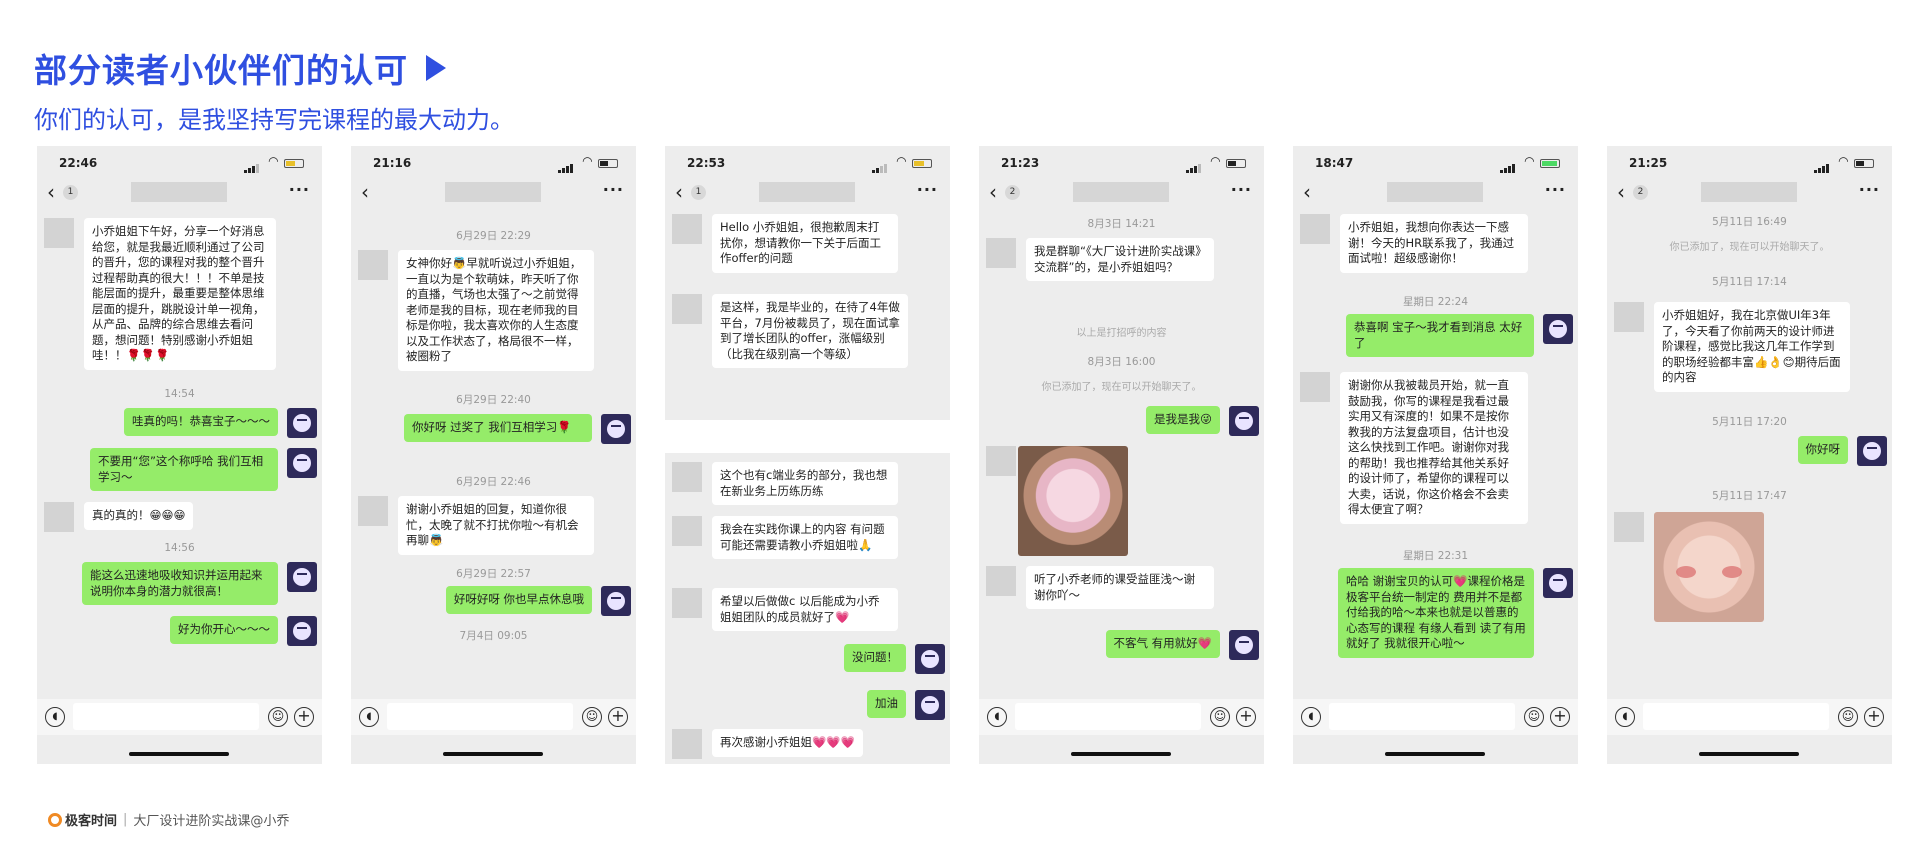  What do you see at coordinates (875, 658) in the screenshot?
I see `message-bubble: 没问题！` at bounding box center [875, 658].